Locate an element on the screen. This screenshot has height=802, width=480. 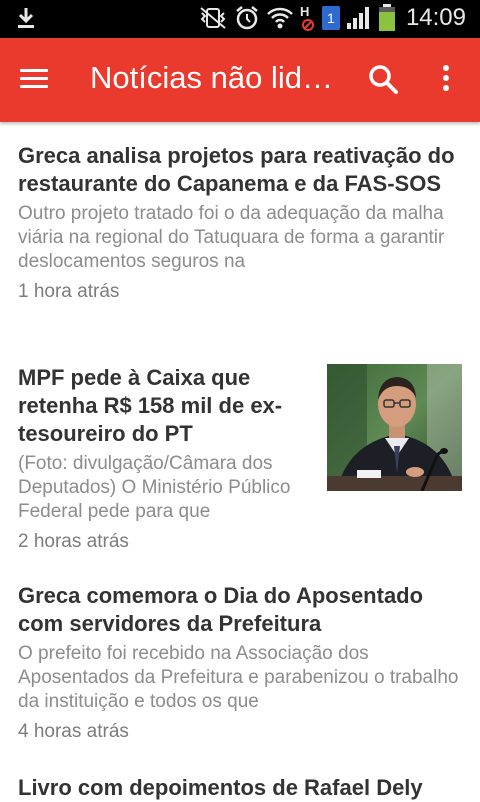
article-item: Livro com depoimentos de Rafael Dely is located at coordinates (240, 788).